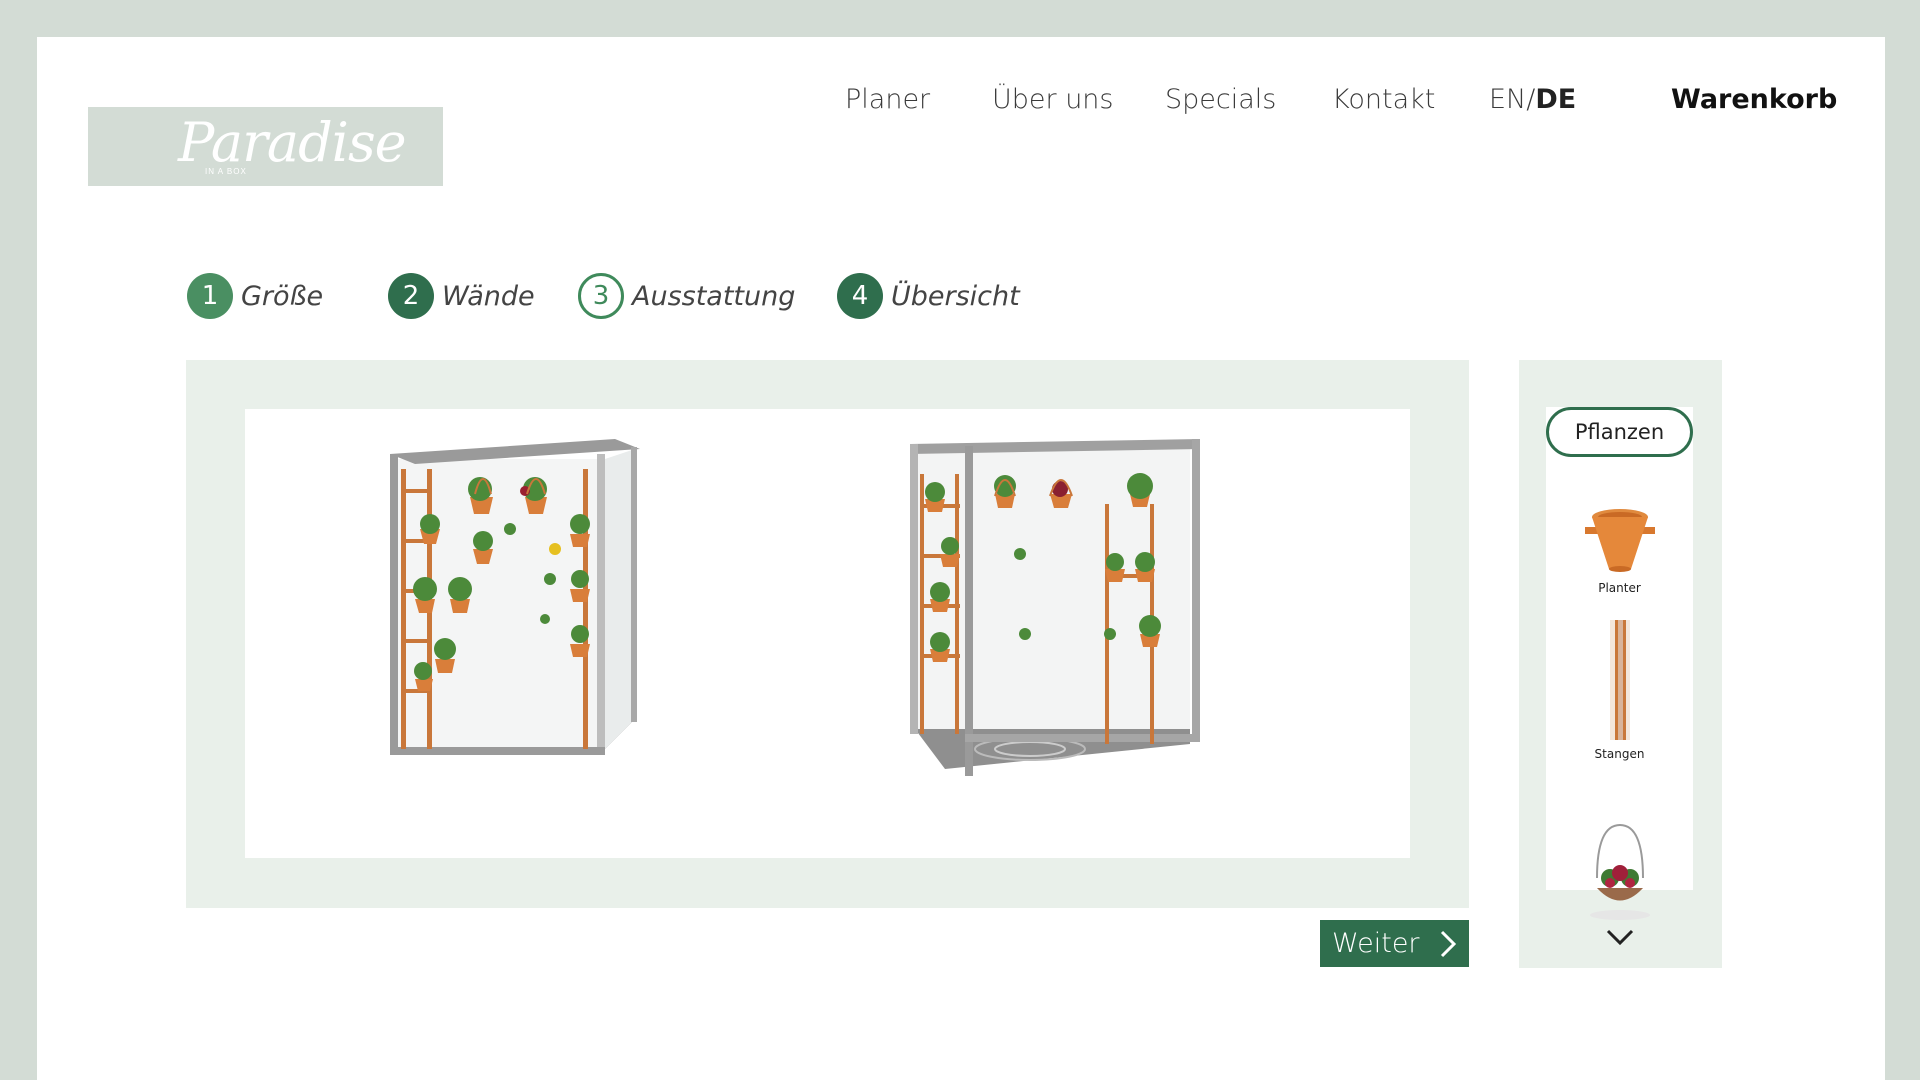 This screenshot has width=1920, height=1080. What do you see at coordinates (1448, 943) in the screenshot?
I see `chevron-right-icon` at bounding box center [1448, 943].